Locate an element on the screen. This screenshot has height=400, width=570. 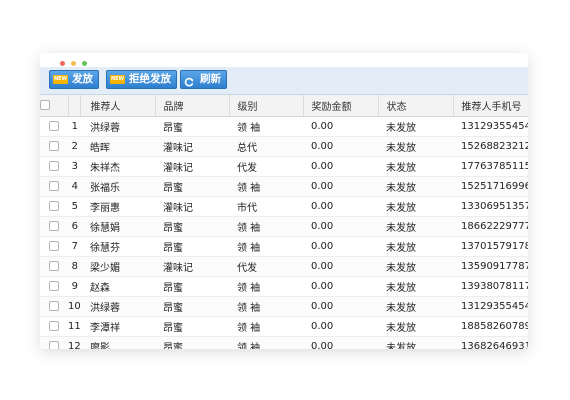
referrer-cell: 徐慧娟 is located at coordinates (117, 226).